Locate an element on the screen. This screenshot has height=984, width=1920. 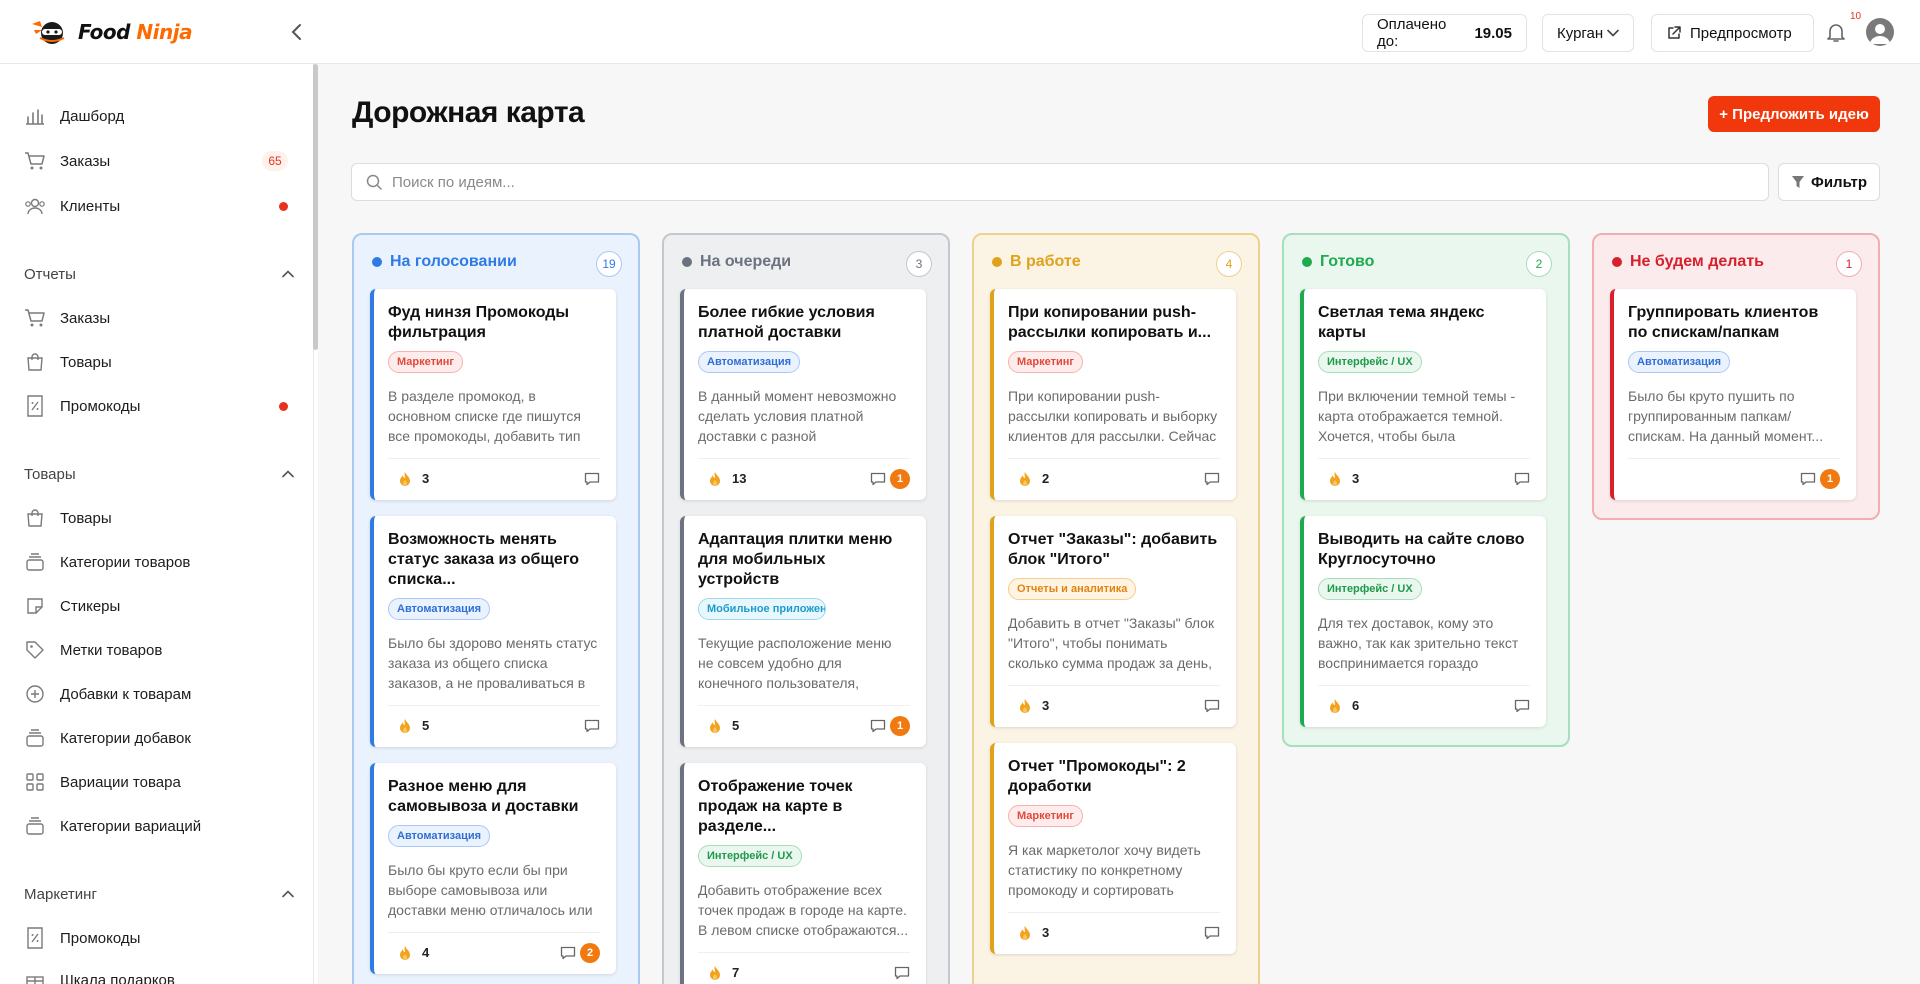
card-title: Отчет "Промокоды": 2 доработки is located at coordinates (1097, 776).